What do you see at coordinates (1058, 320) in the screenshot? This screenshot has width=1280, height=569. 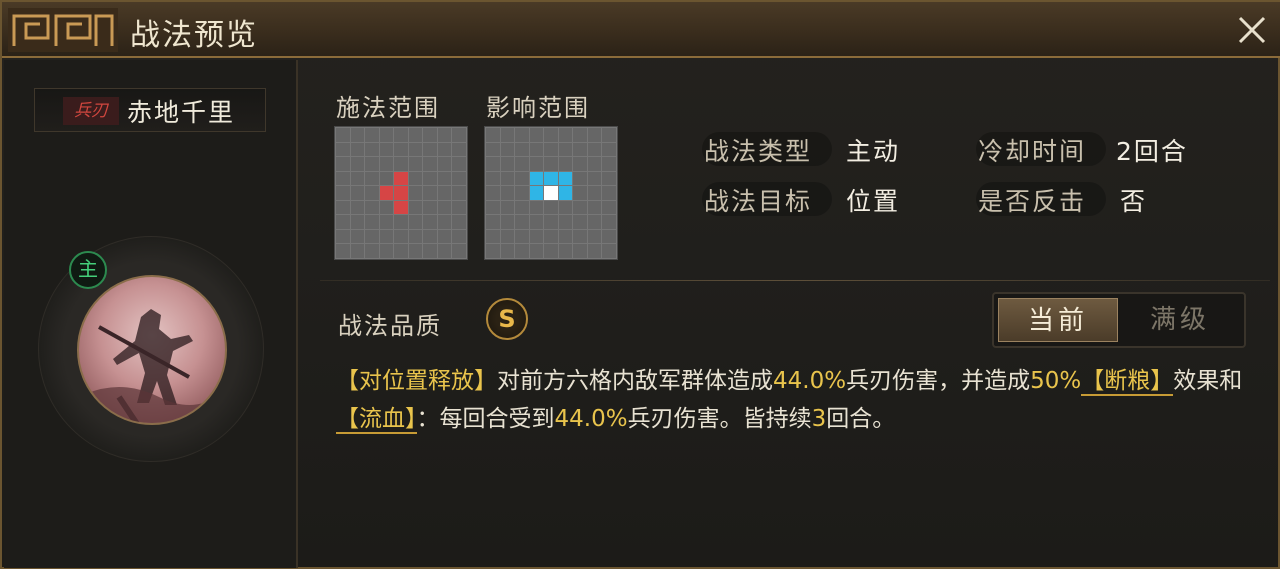 I see `current-level-tab: 当前` at bounding box center [1058, 320].